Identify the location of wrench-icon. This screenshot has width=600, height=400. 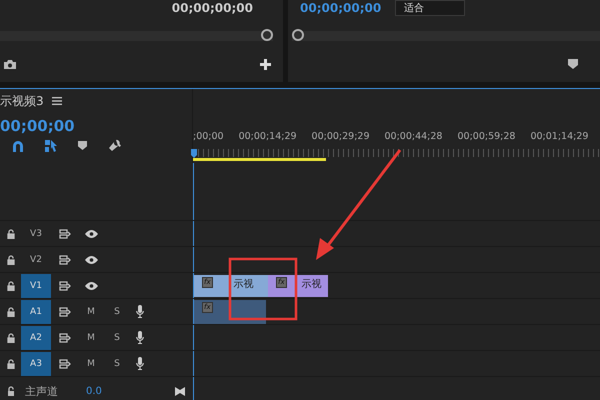
(114, 145).